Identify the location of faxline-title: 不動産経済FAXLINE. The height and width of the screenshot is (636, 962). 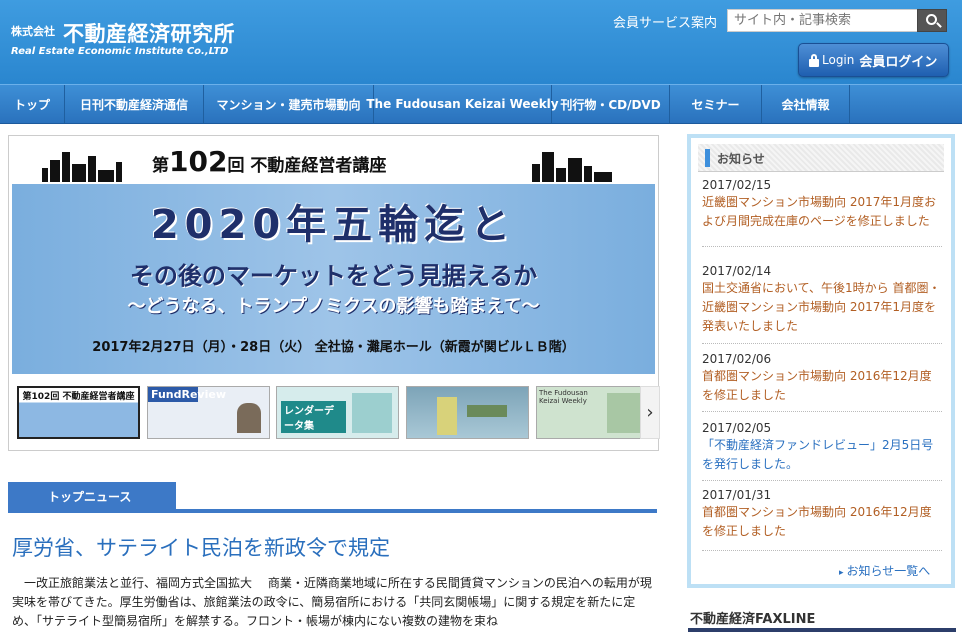
(753, 619).